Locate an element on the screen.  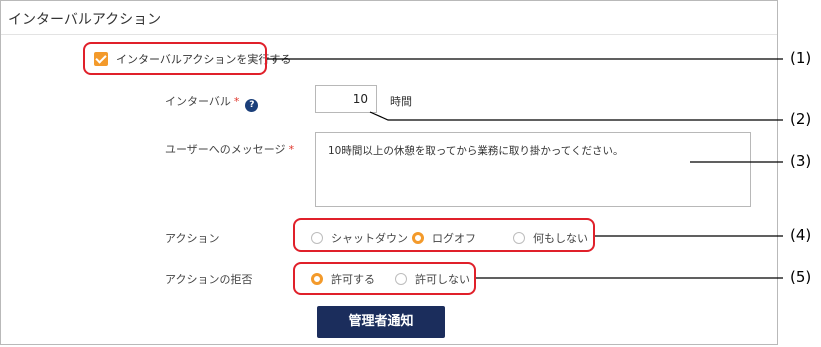
callout-number-2: (2) is located at coordinates (801, 119).